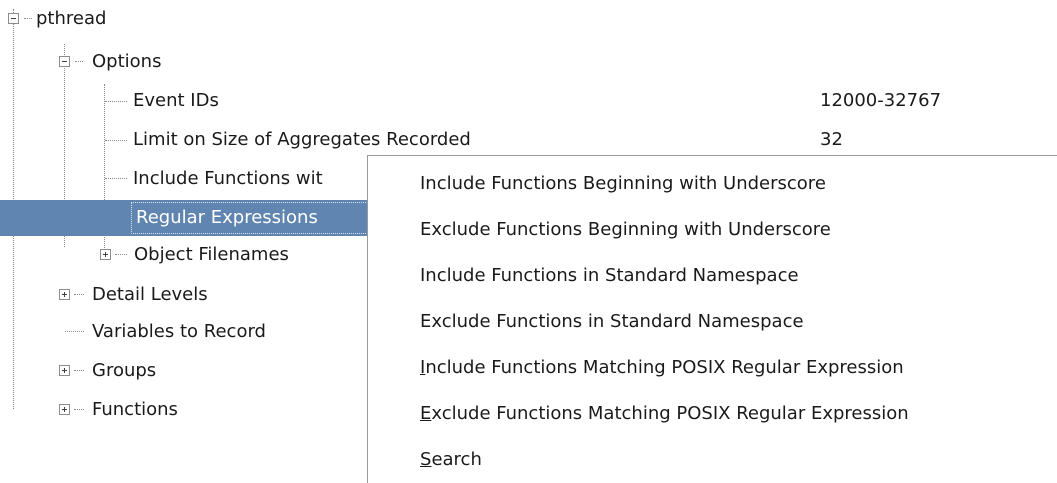 This screenshot has height=483, width=1057. I want to click on menu-item-include-std-namespace: Include Functions in Standard Namespace, so click(712, 276).